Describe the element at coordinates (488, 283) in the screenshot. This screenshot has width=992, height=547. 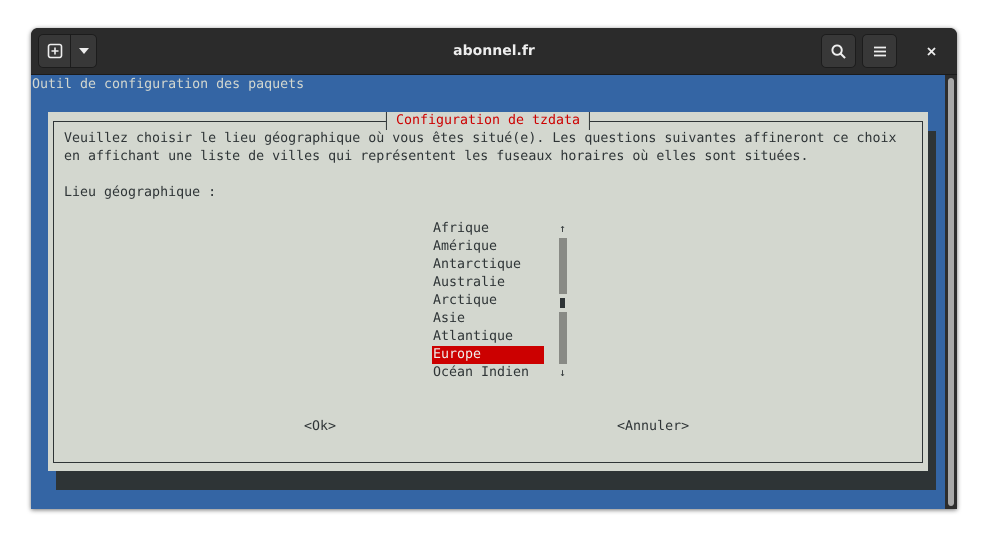
I see `list-item: Australie` at that location.